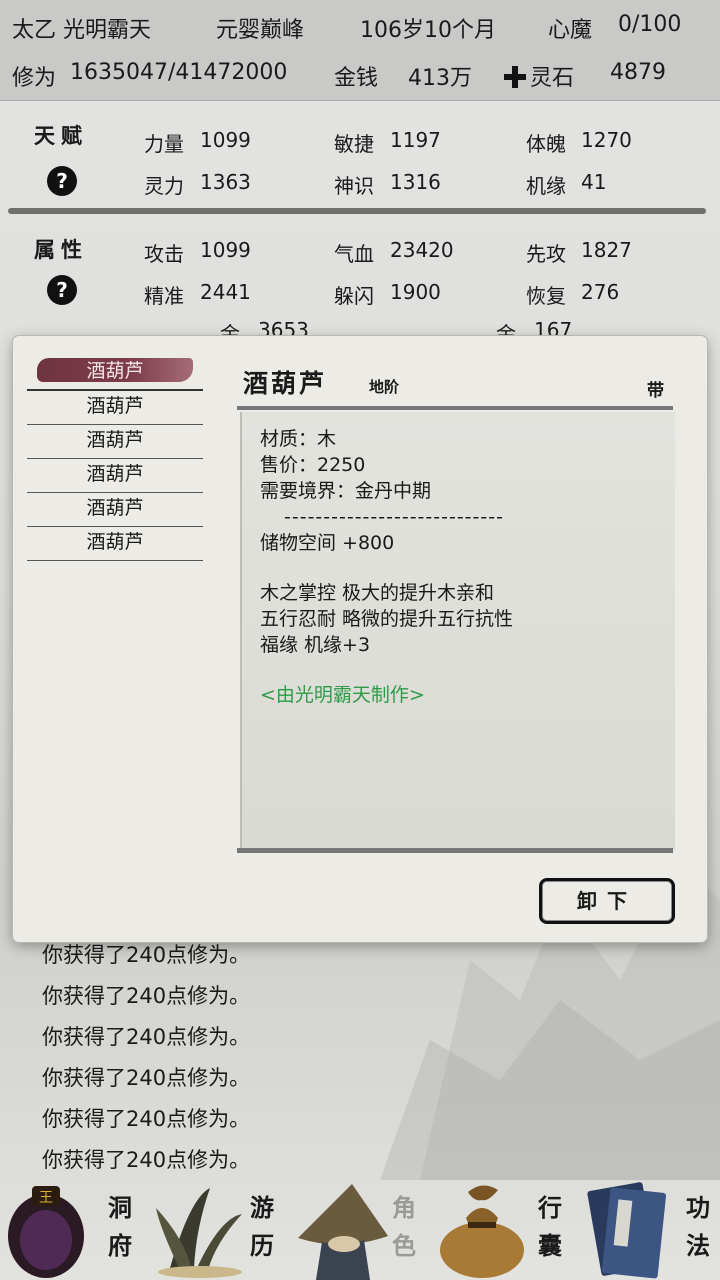 This screenshot has width=720, height=1280. I want to click on nav-techniques: 功 法, so click(648, 1229).